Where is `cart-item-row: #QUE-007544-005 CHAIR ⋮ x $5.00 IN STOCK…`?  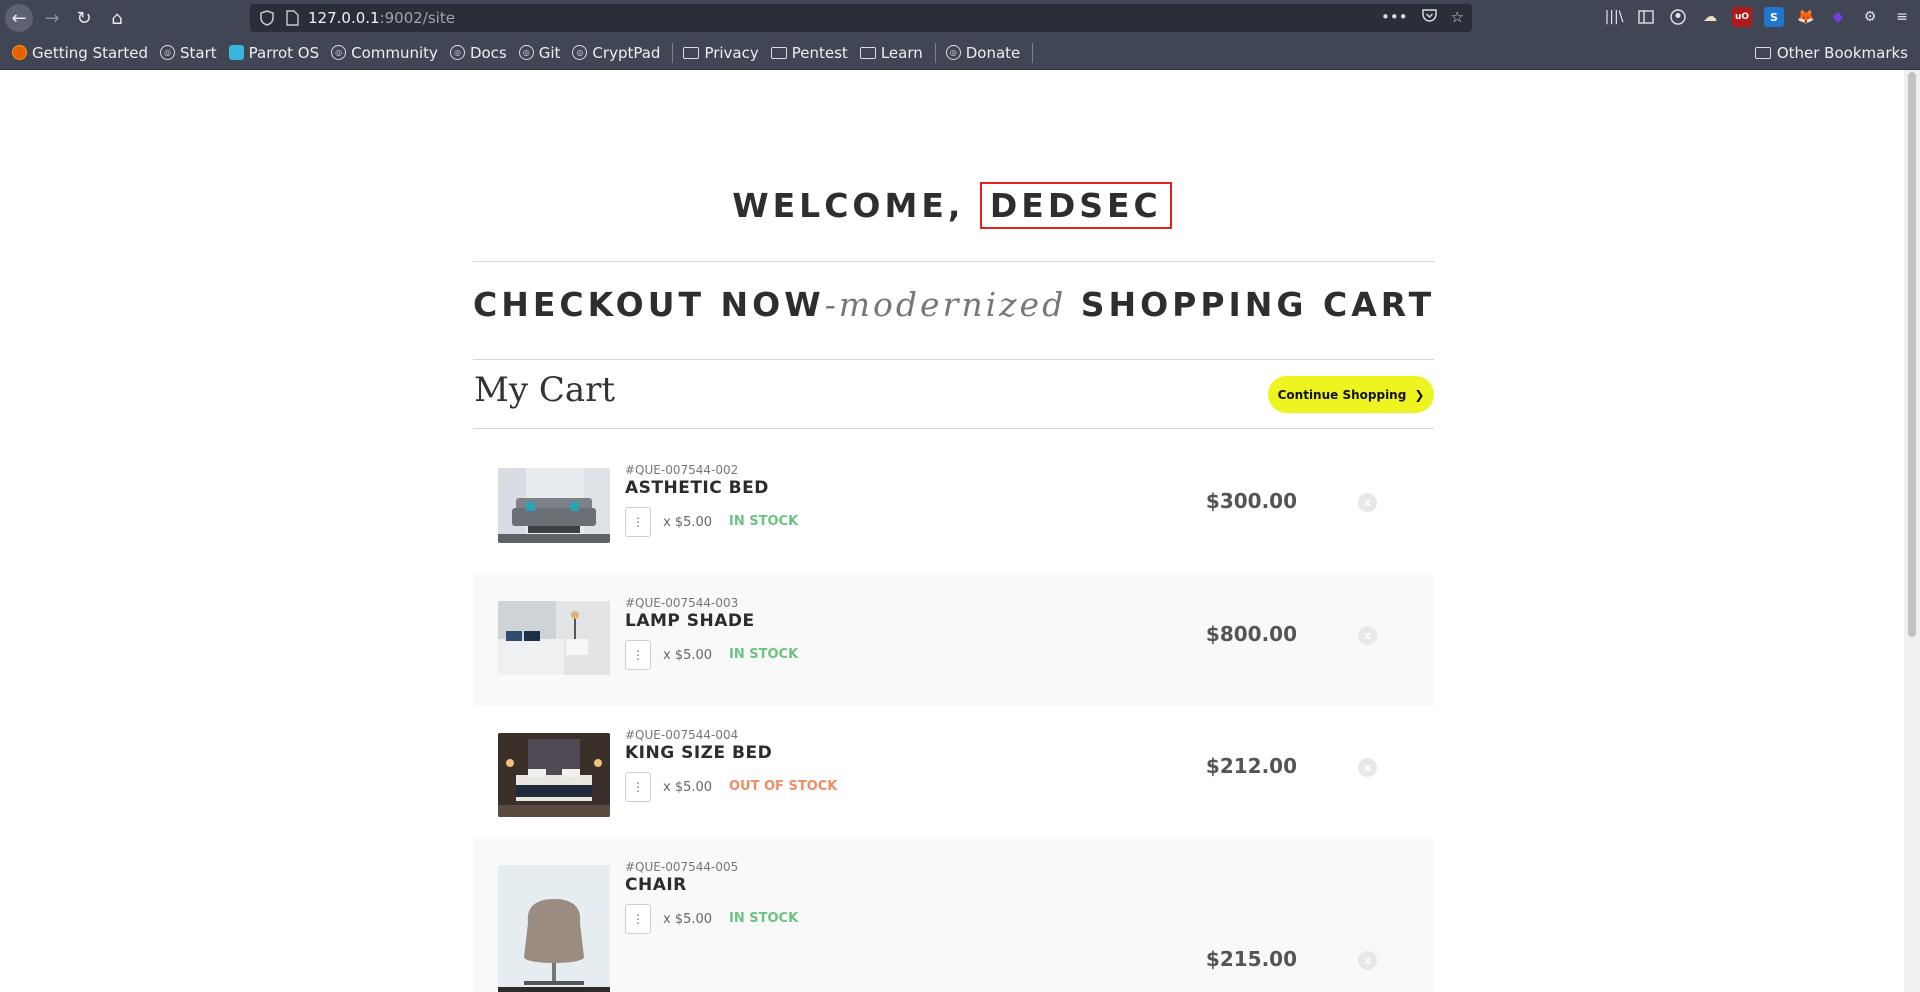 cart-item-row: #QUE-007544-005 CHAIR ⋮ x $5.00 IN STOCK… is located at coordinates (953, 915).